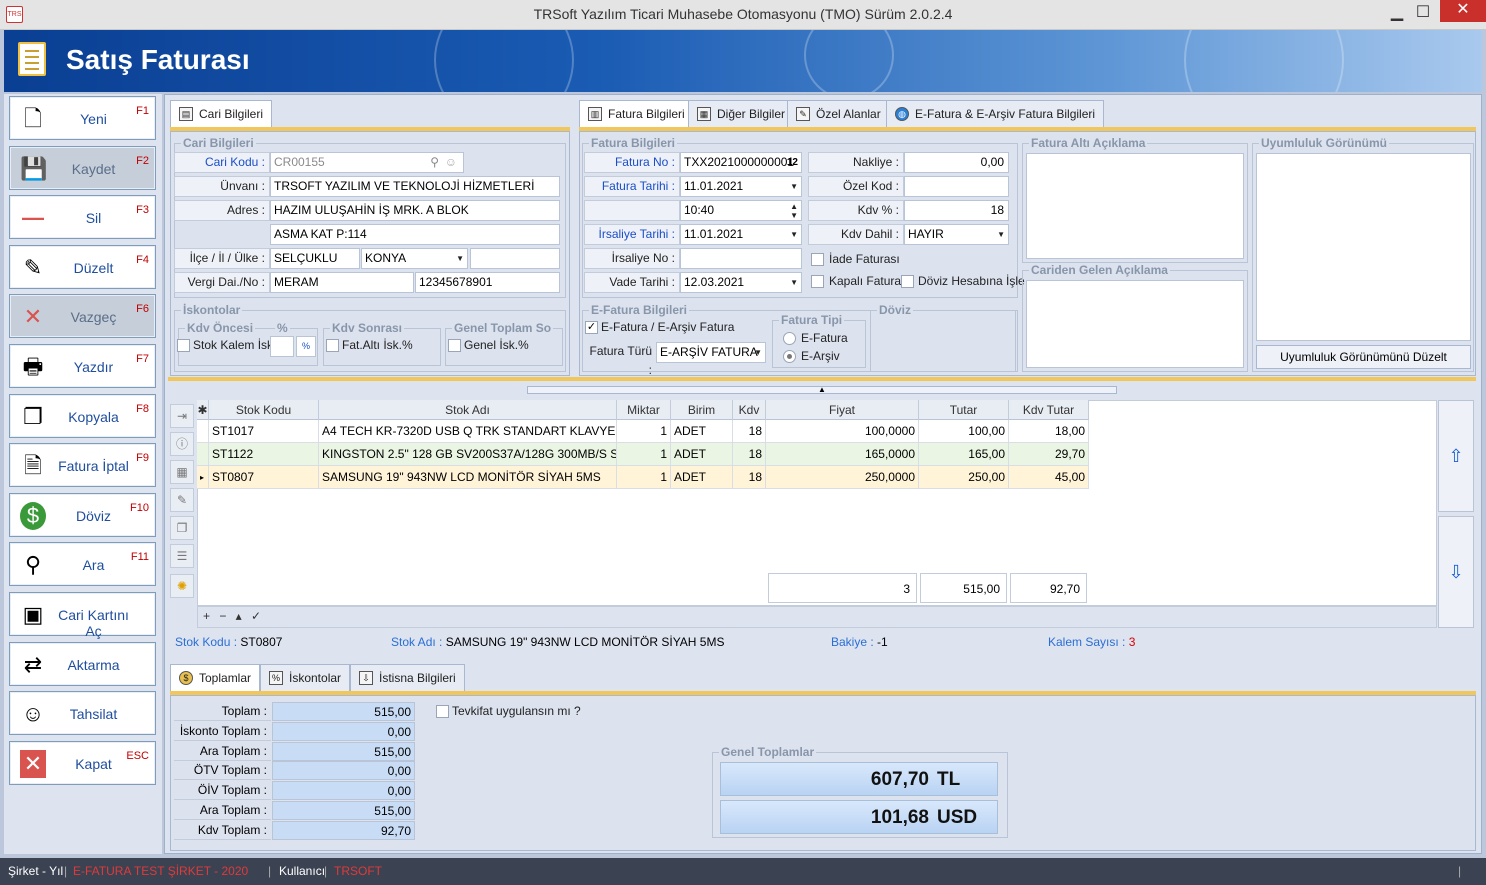  I want to click on grid-cell: 250,0000, so click(842, 477).